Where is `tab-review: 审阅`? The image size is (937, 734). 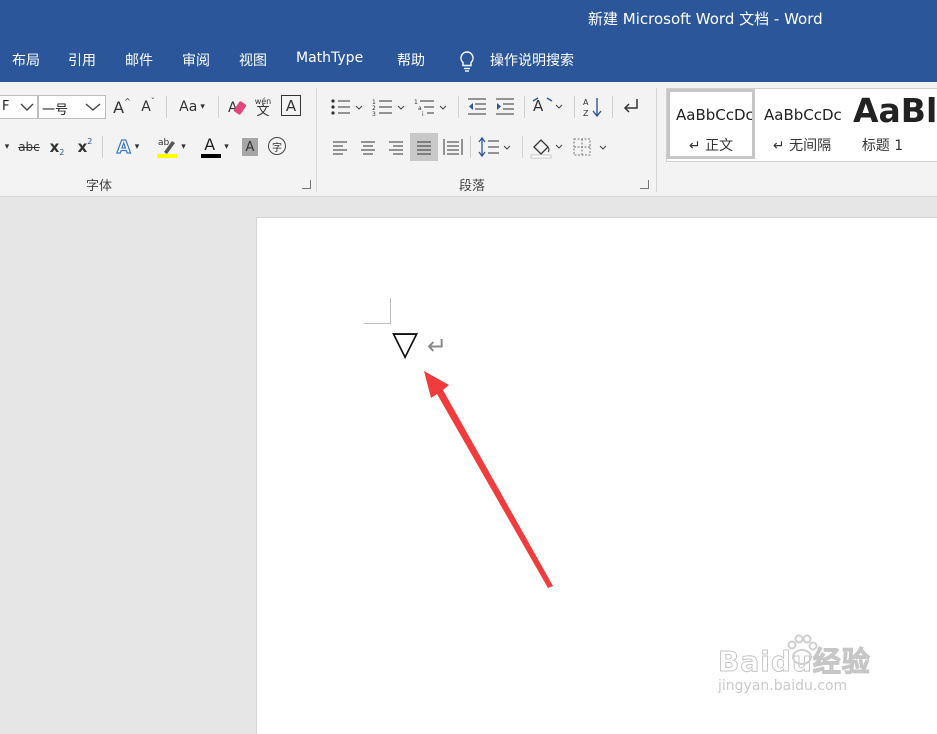 tab-review: 审阅 is located at coordinates (196, 60).